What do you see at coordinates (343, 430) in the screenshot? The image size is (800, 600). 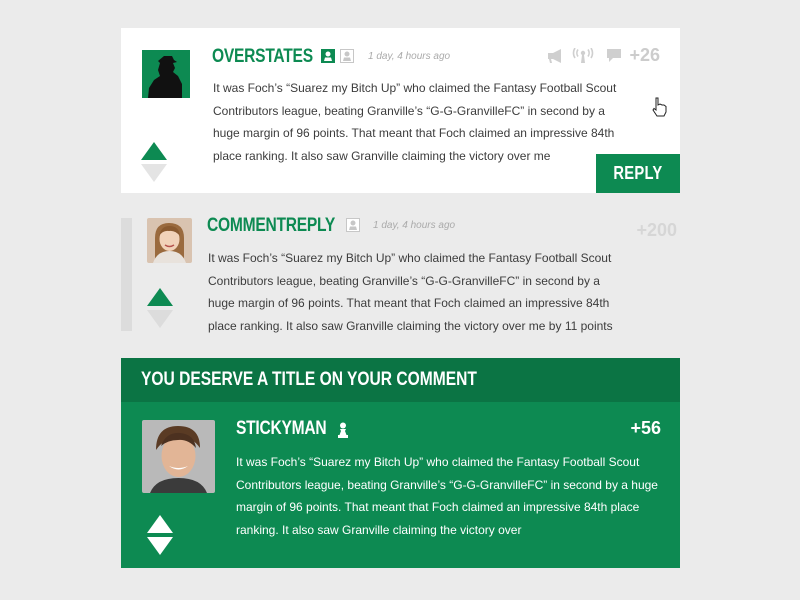 I see `chess-pawn-icon` at bounding box center [343, 430].